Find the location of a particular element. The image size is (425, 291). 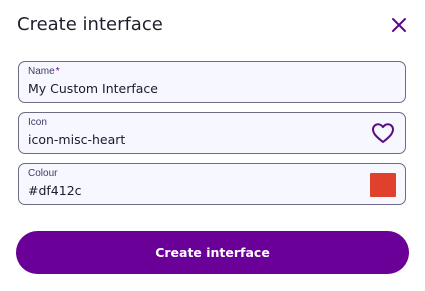

name-value: My Custom Interface is located at coordinates (93, 89).